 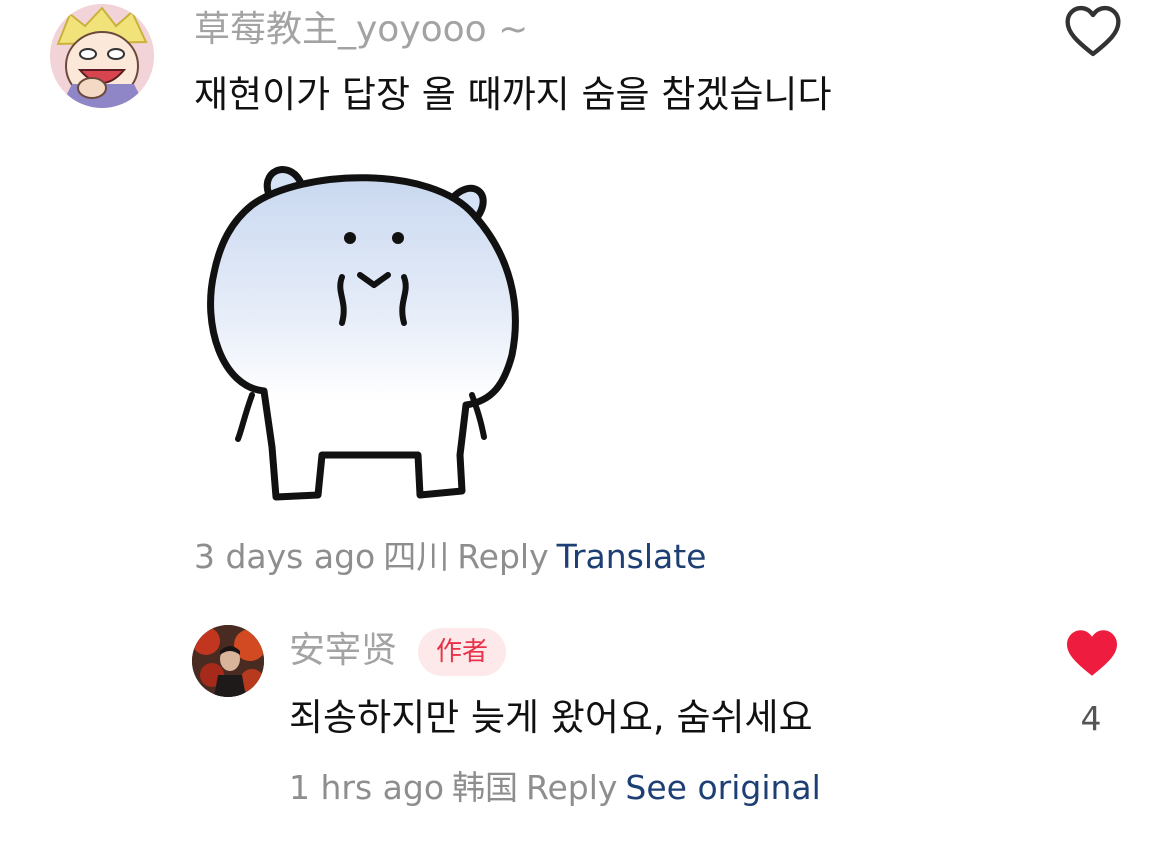 What do you see at coordinates (632, 556) in the screenshot?
I see `translate-button: Translate` at bounding box center [632, 556].